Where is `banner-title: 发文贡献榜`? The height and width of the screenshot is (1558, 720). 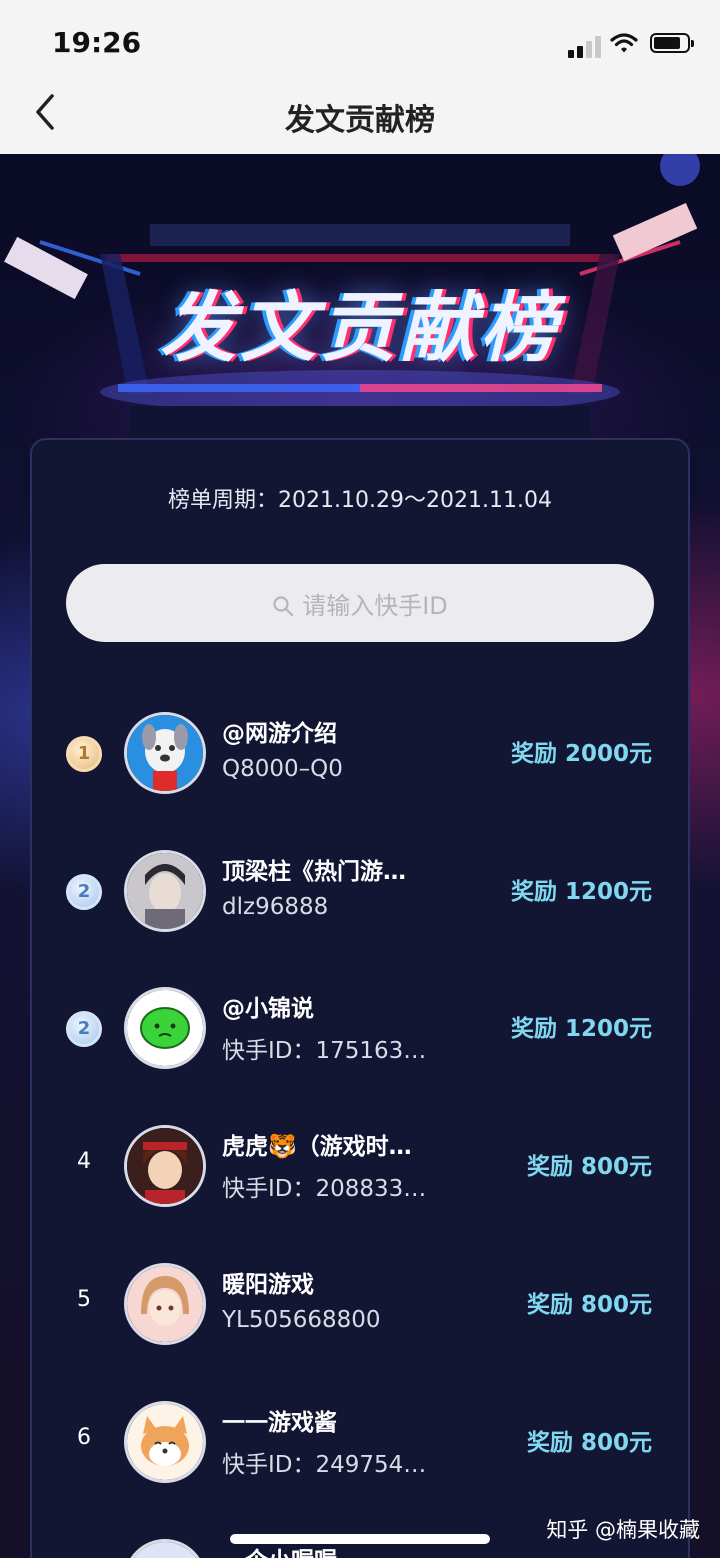
banner-title: 发文贡献榜 is located at coordinates (360, 327).